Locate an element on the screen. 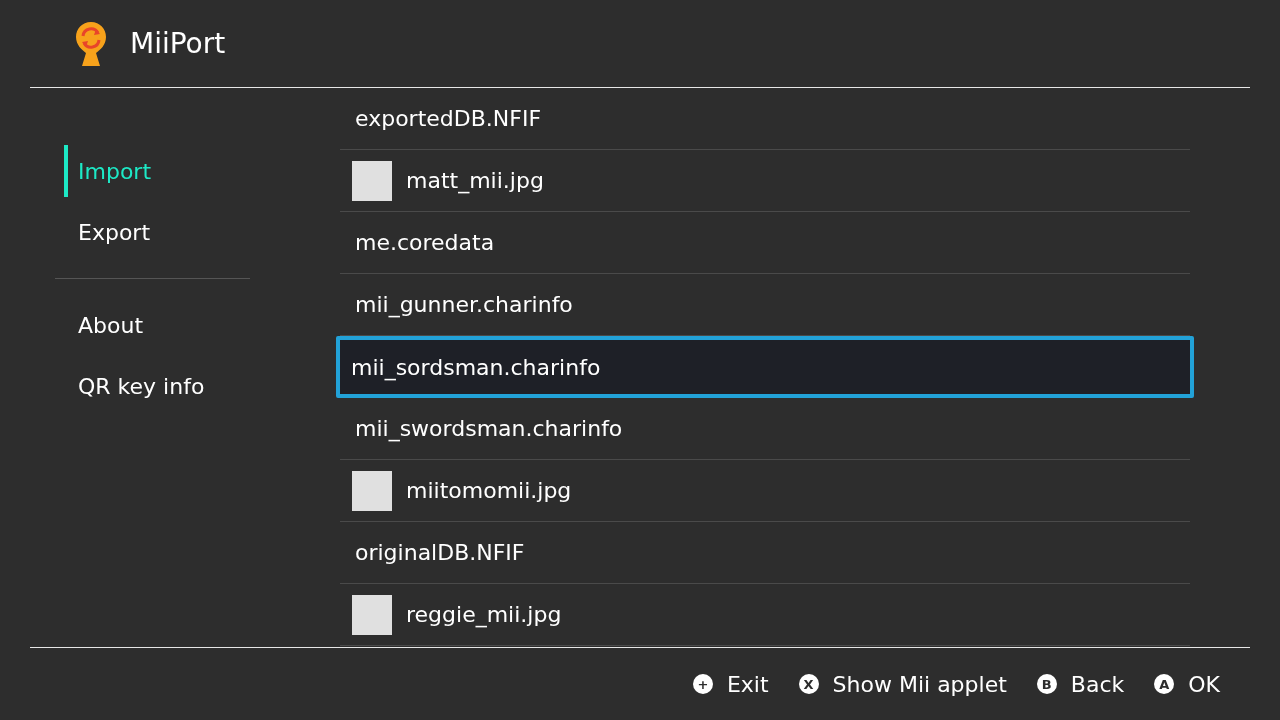 The image size is (1280, 720). sidebar-item: Import is located at coordinates (157, 171).